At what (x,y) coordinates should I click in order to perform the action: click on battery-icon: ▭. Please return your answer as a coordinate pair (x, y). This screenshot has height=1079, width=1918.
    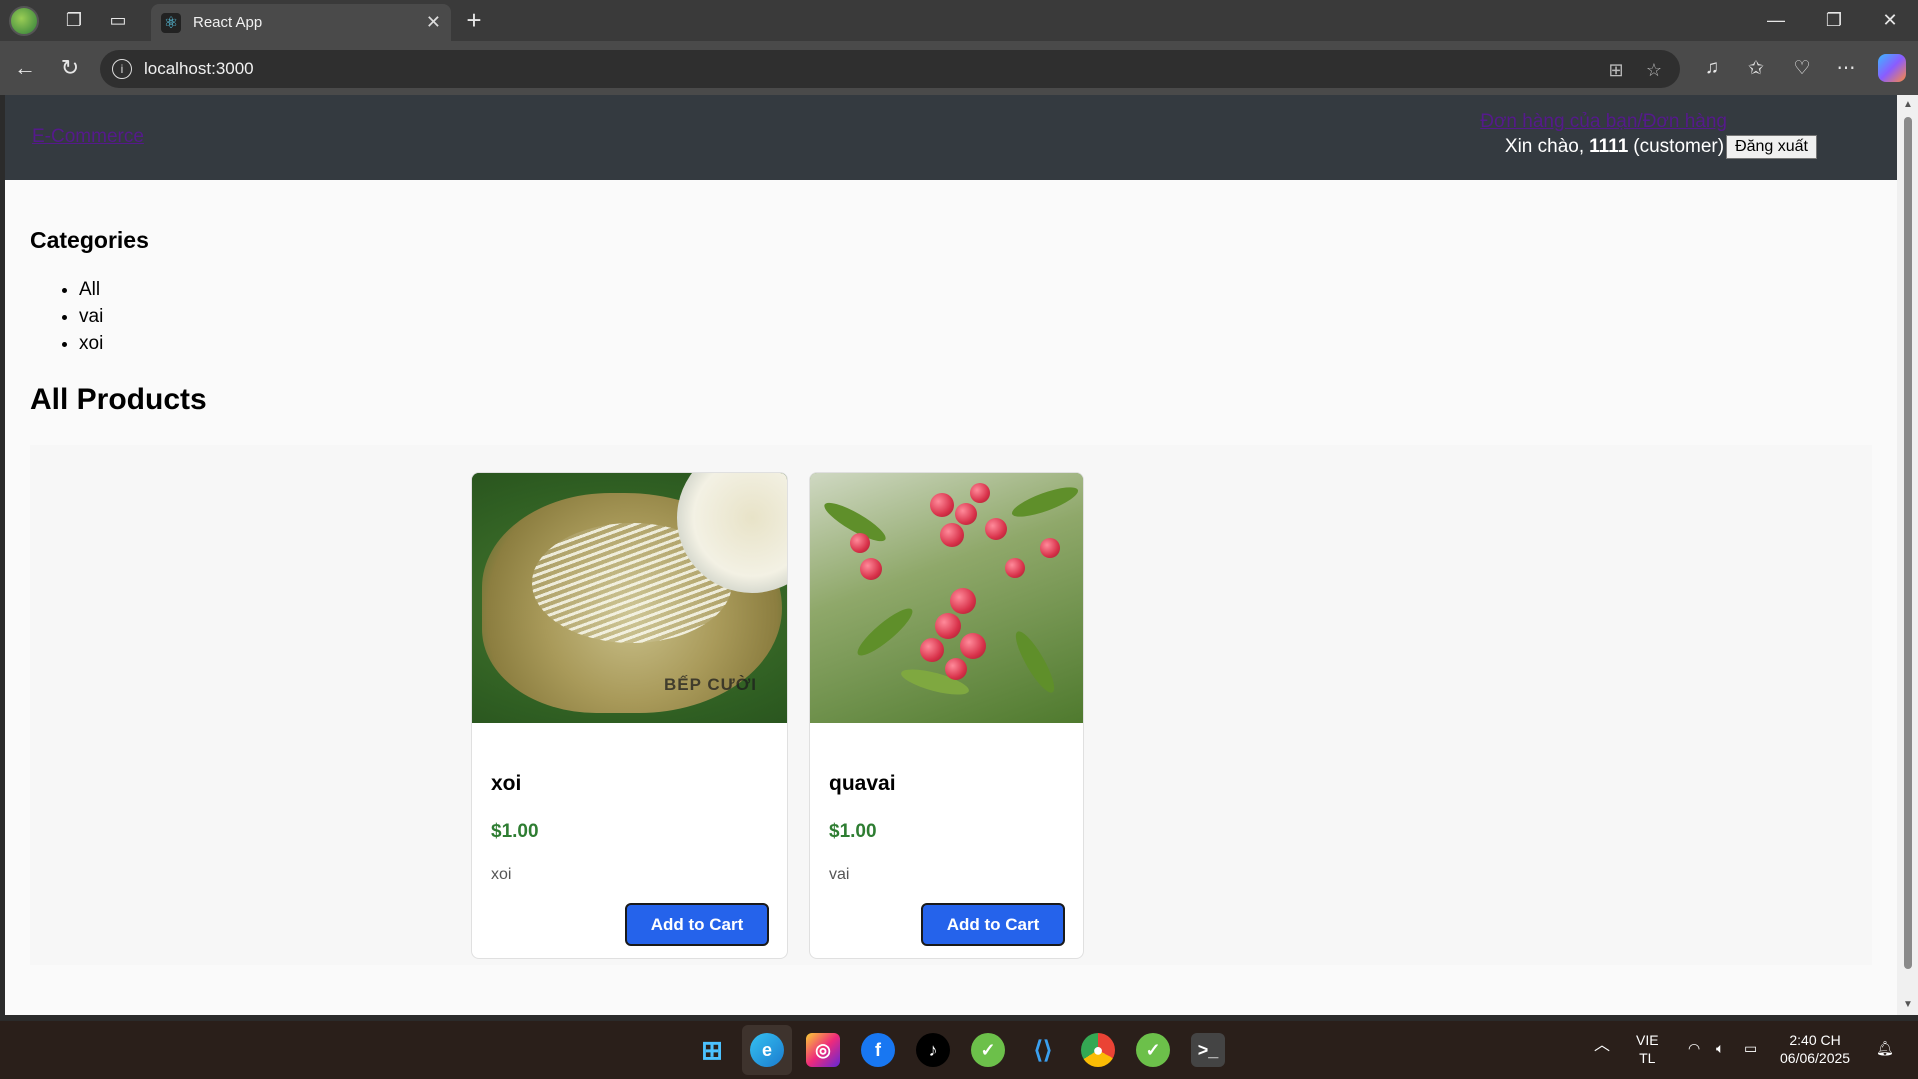
    Looking at the image, I should click on (1750, 1048).